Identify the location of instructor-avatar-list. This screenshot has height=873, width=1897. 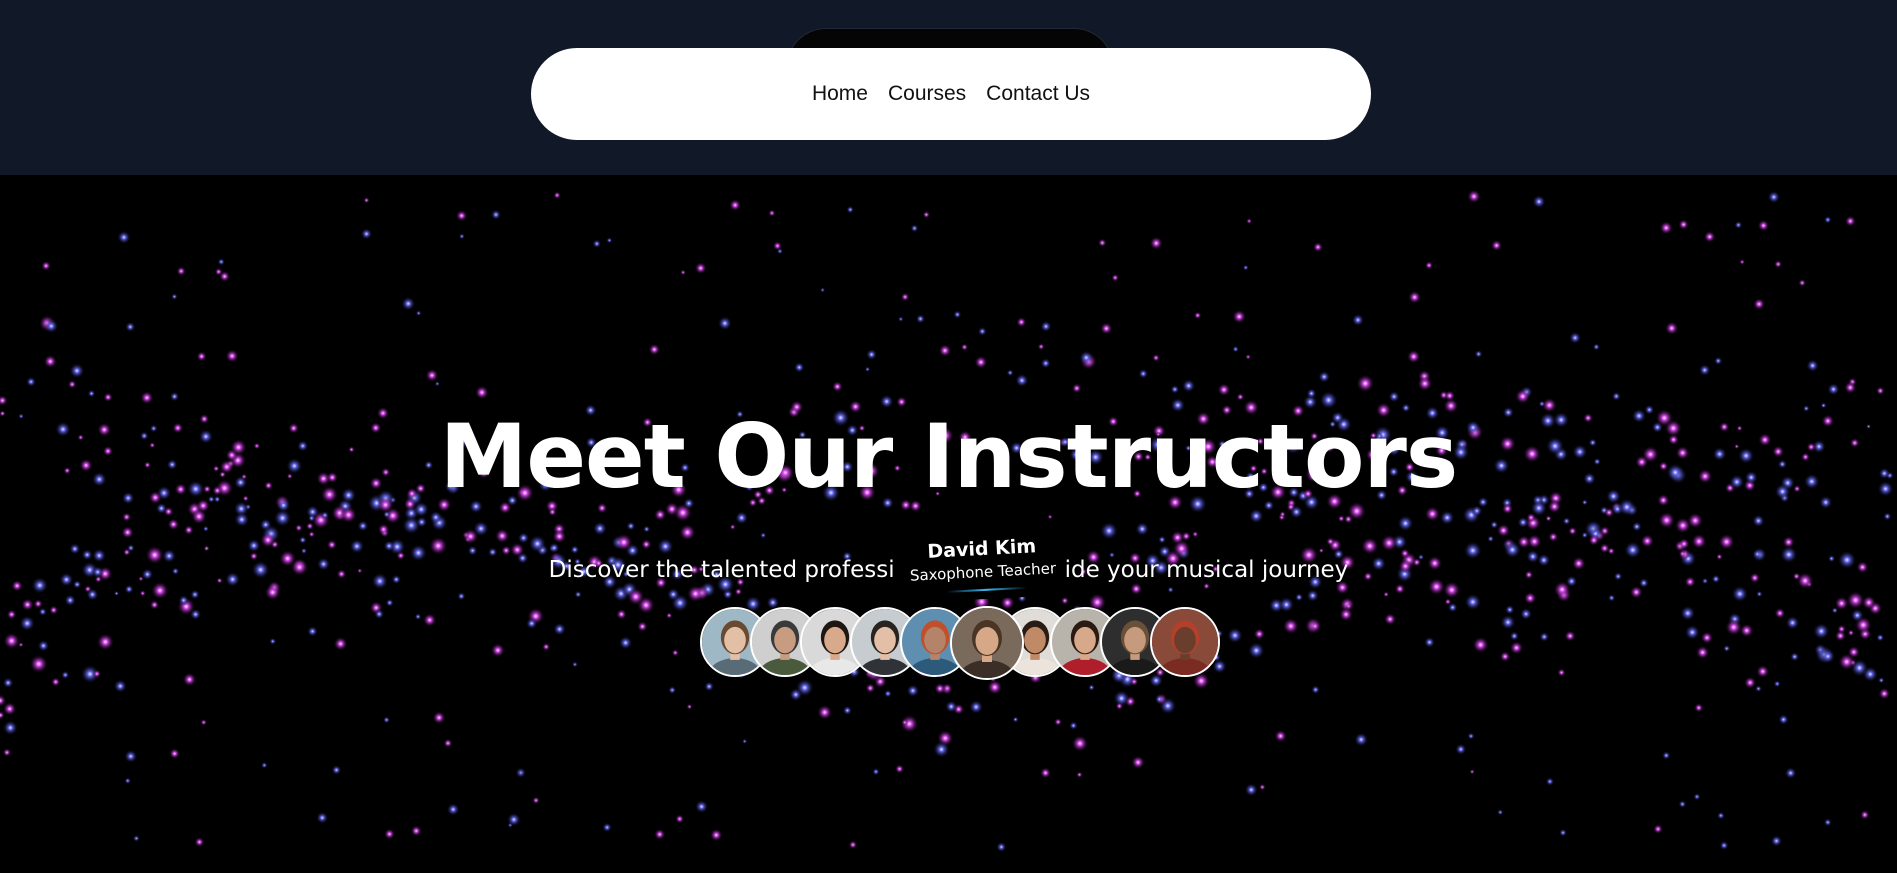
(960, 643).